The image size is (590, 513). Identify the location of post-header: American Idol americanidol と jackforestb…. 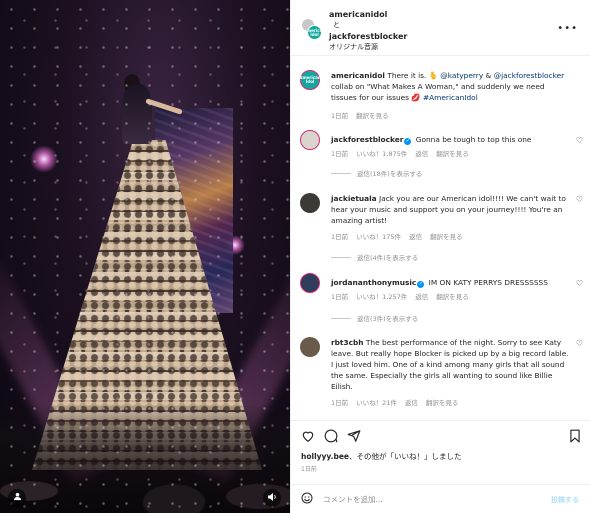
(440, 28).